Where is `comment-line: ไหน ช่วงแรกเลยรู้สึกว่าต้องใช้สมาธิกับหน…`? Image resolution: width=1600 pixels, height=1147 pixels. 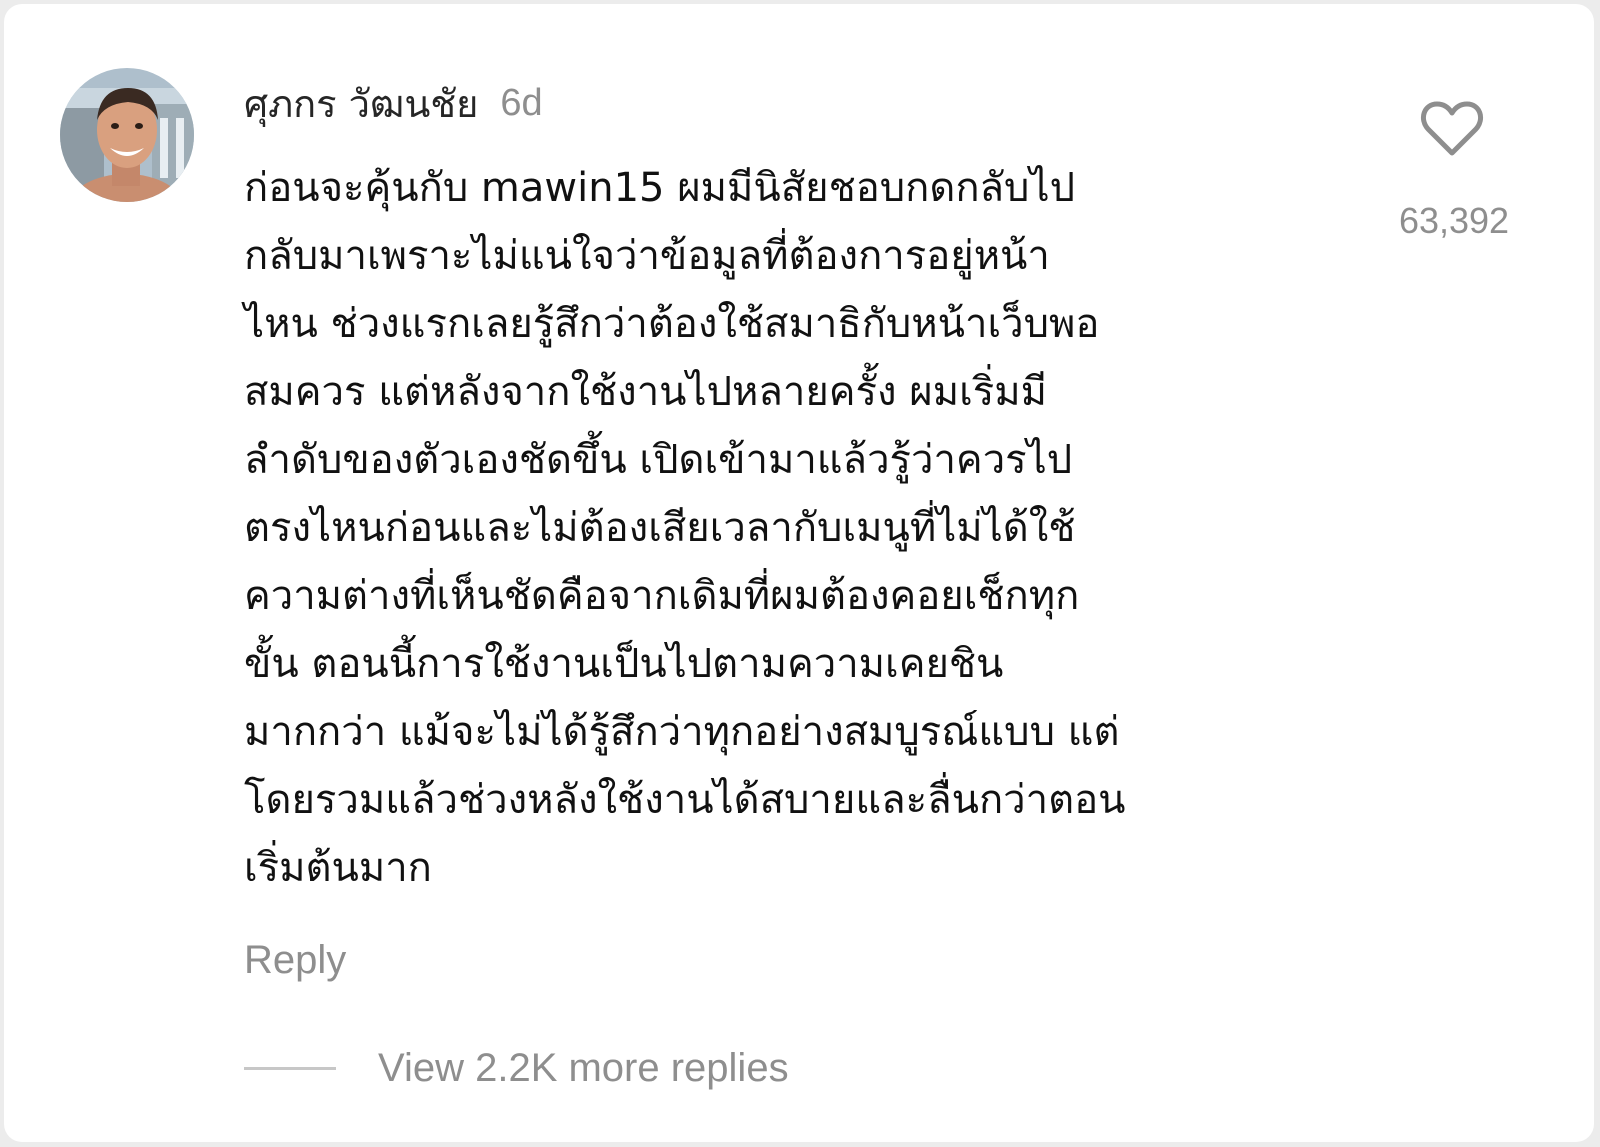 comment-line: ไหน ช่วงแรกเลยรู้สึกว่าต้องใช้สมาธิกับหน… is located at coordinates (672, 324).